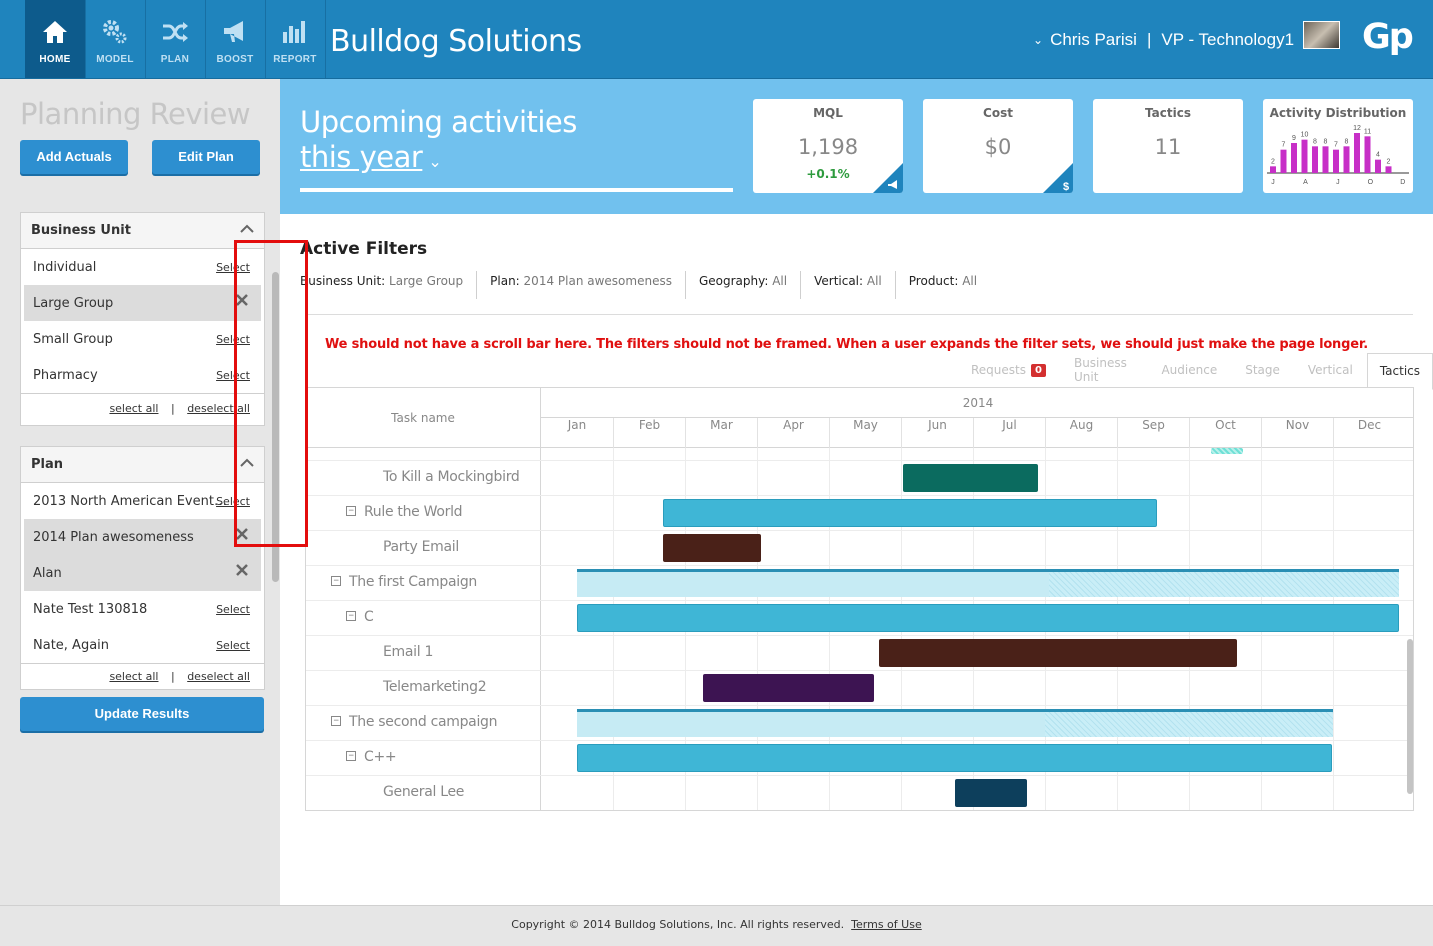  Describe the element at coordinates (413, 582) in the screenshot. I see `task-name: The first Campaign` at that location.